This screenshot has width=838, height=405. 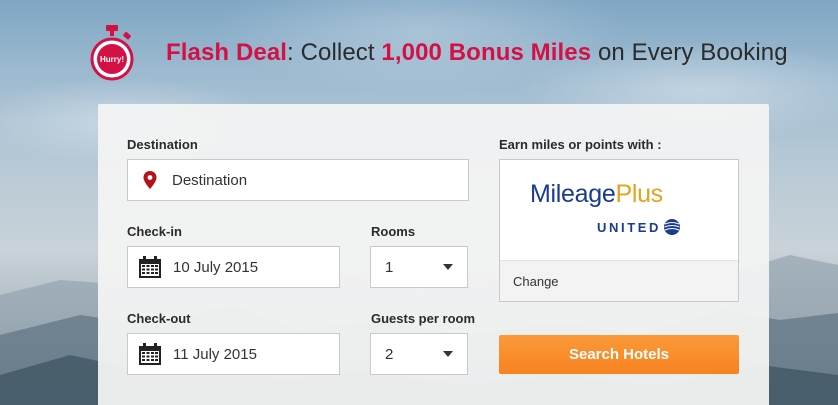 What do you see at coordinates (639, 194) in the screenshot?
I see `program-name-part2: Plus` at bounding box center [639, 194].